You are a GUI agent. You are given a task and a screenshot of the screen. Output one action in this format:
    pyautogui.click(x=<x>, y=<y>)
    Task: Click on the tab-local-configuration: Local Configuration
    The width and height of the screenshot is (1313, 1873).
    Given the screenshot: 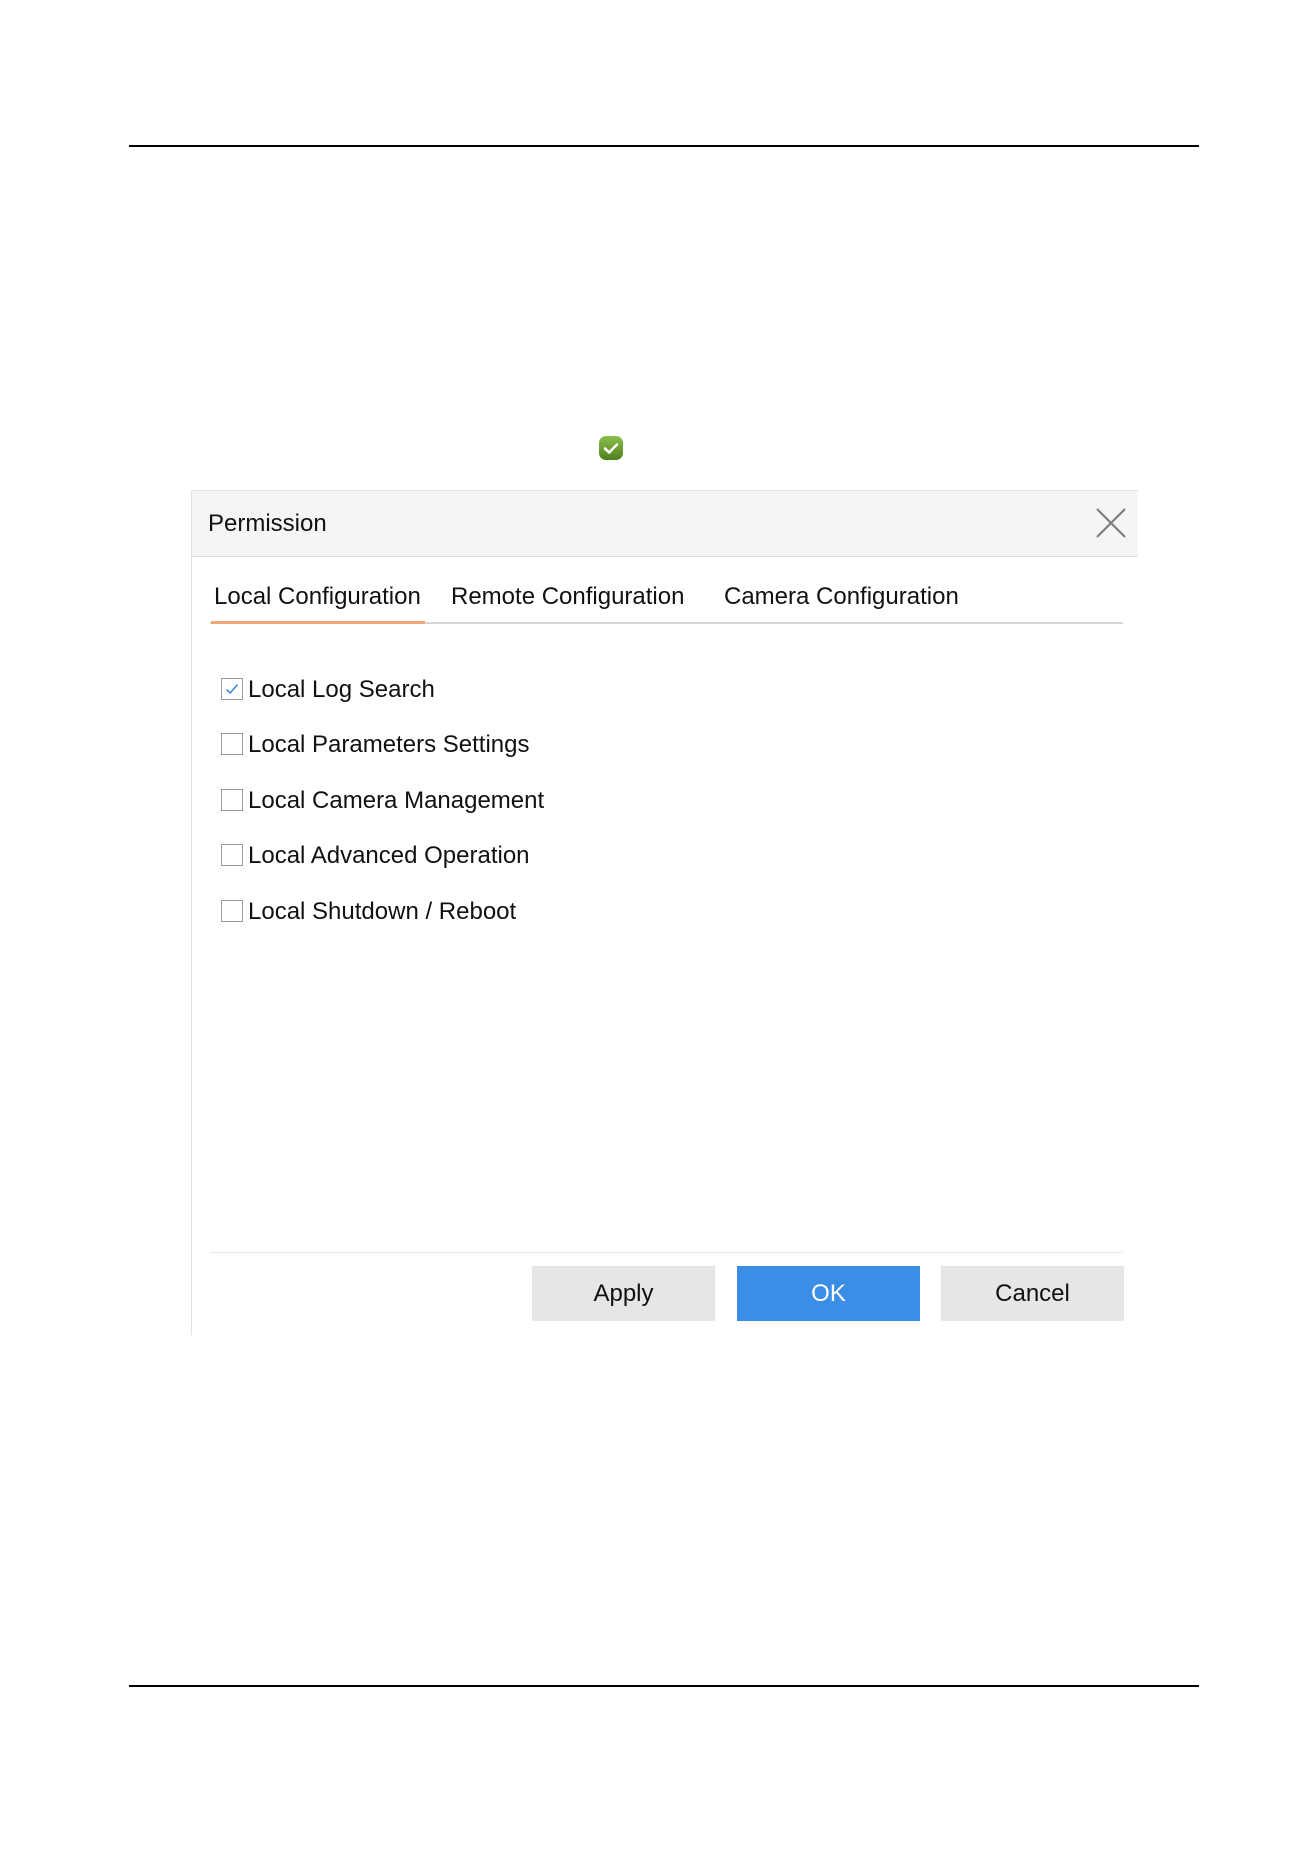 What is the action you would take?
    pyautogui.click(x=318, y=603)
    